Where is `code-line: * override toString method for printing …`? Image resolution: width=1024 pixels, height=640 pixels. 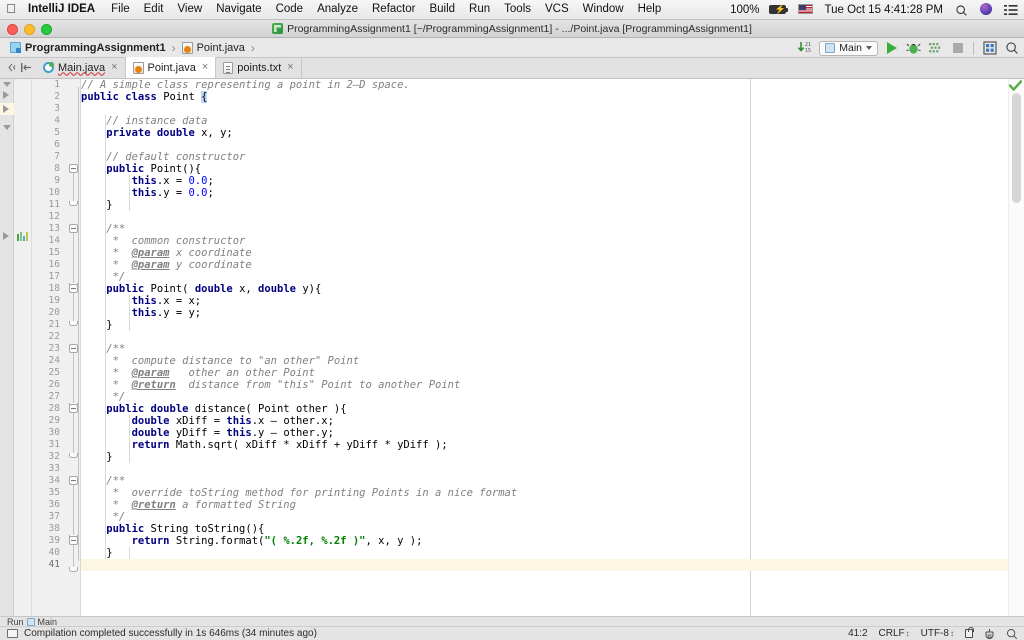 code-line: * override toString method for printing … is located at coordinates (544, 493).